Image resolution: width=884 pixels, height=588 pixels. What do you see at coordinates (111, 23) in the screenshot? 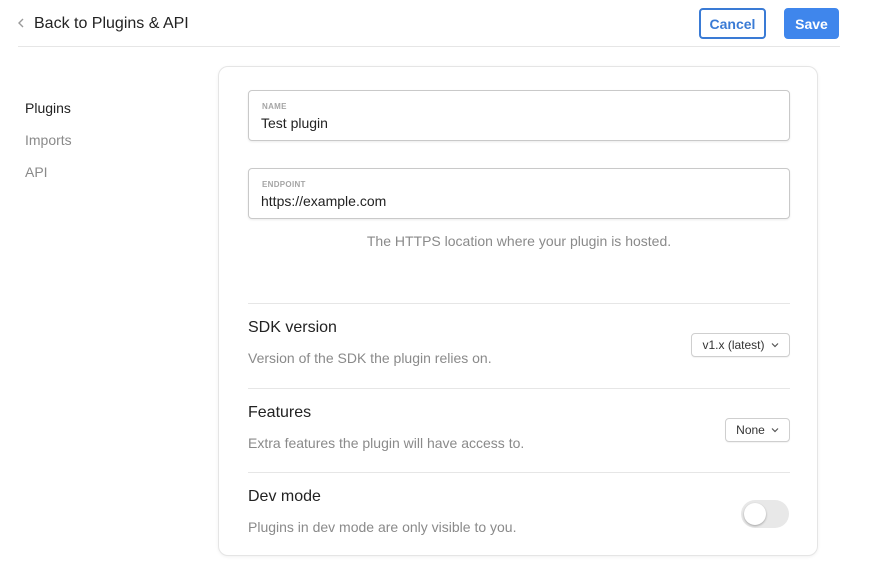
I see `back-link-label: Back to Plugins & API` at bounding box center [111, 23].